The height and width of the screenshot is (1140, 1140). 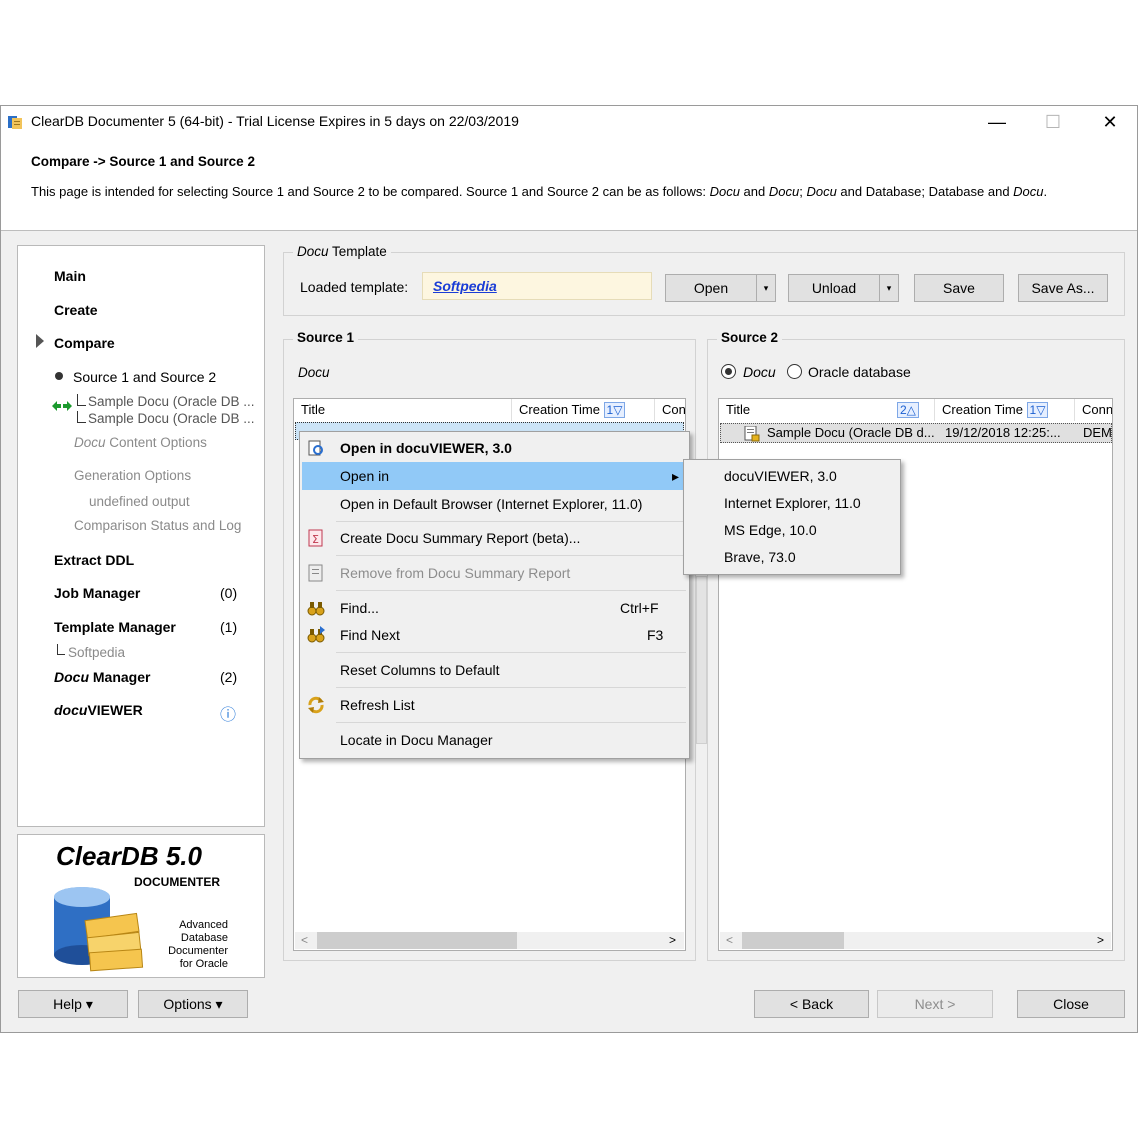 I want to click on content-options-label: Content Options, so click(x=156, y=442).